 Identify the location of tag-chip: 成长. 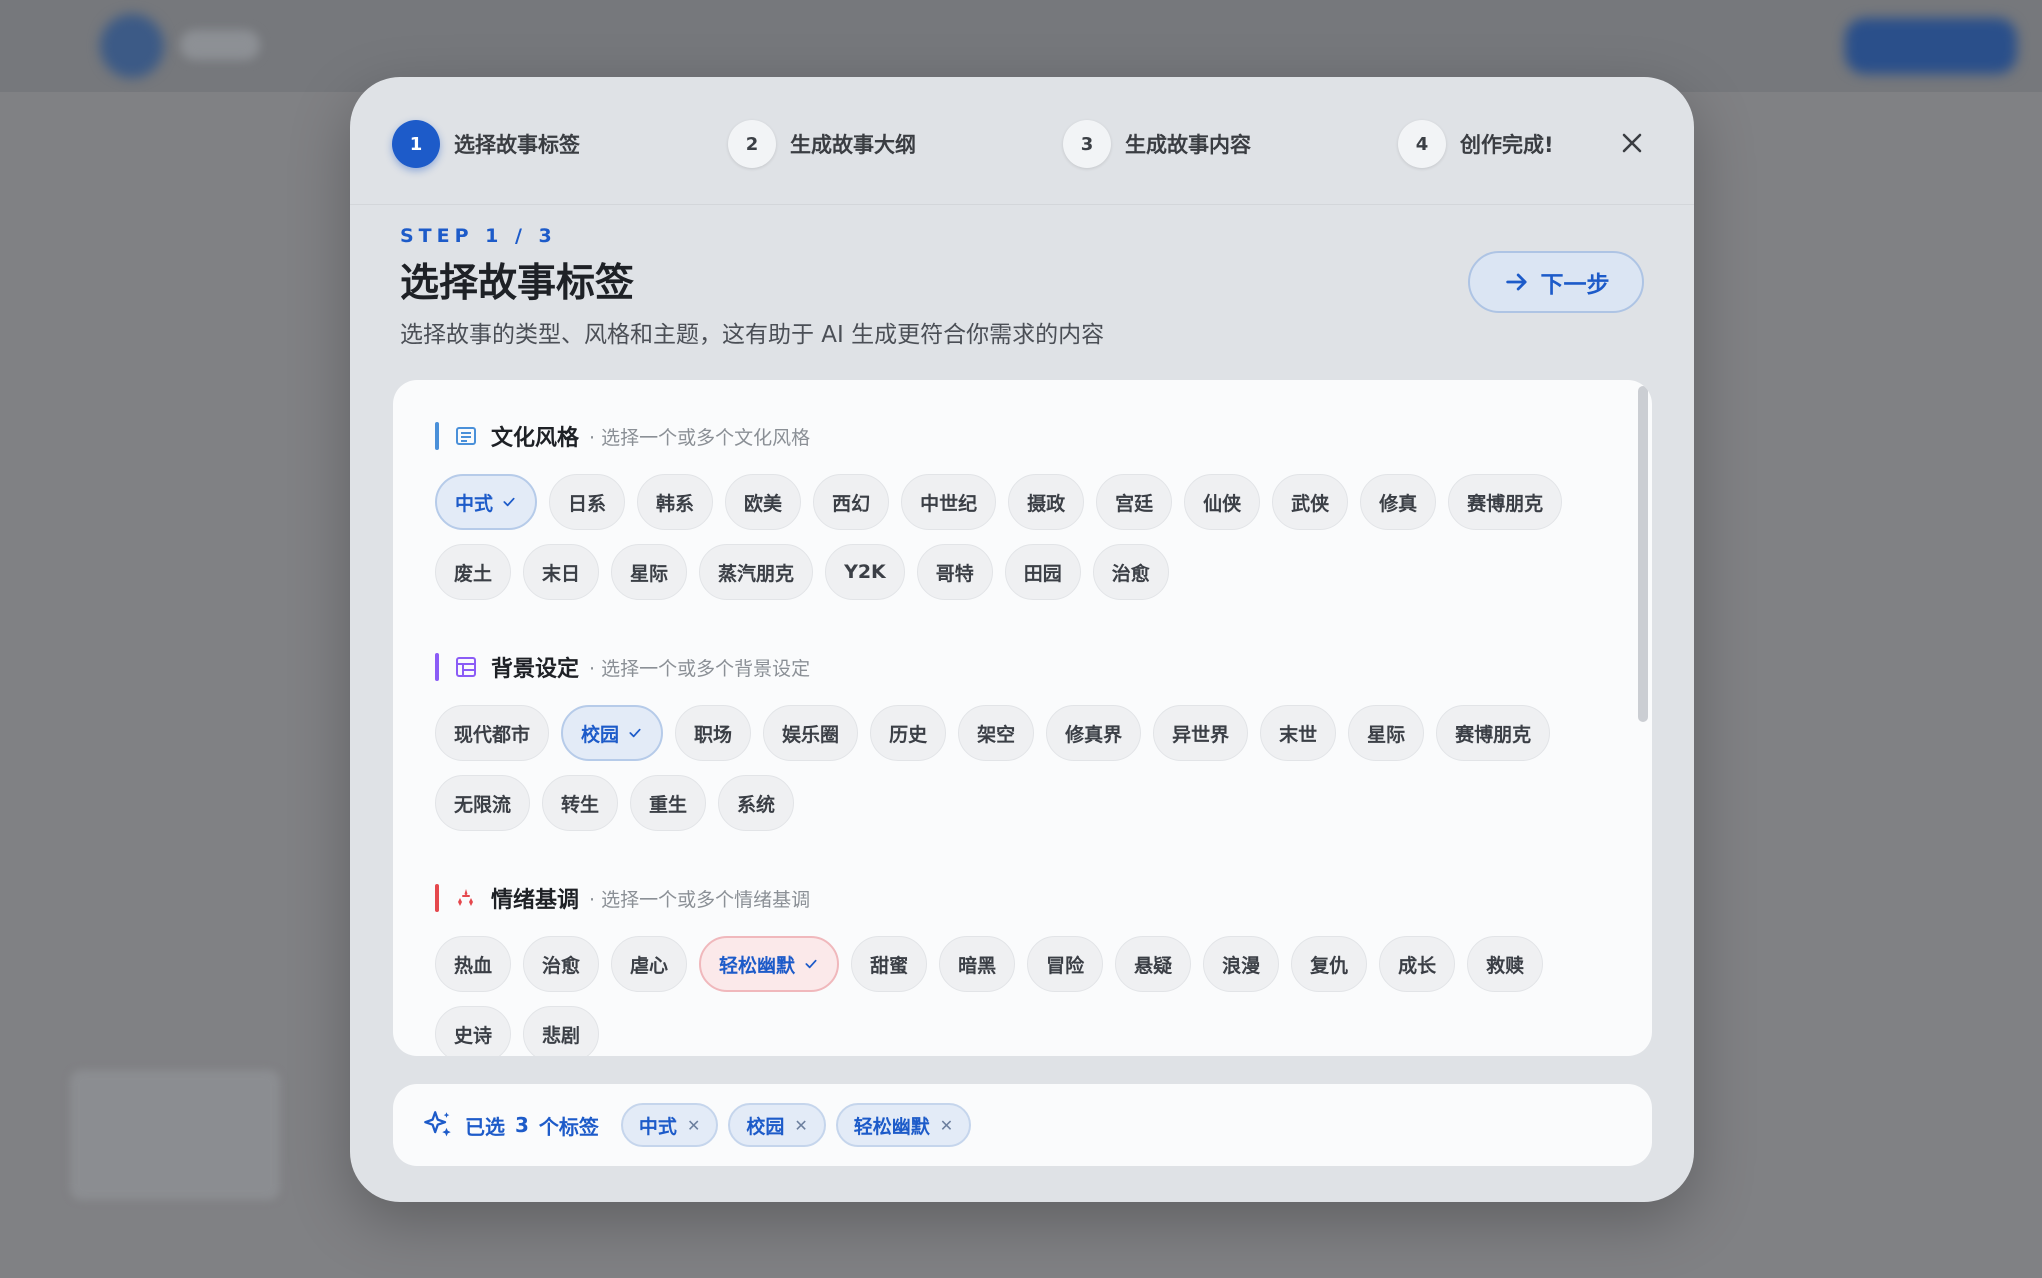
(1417, 964).